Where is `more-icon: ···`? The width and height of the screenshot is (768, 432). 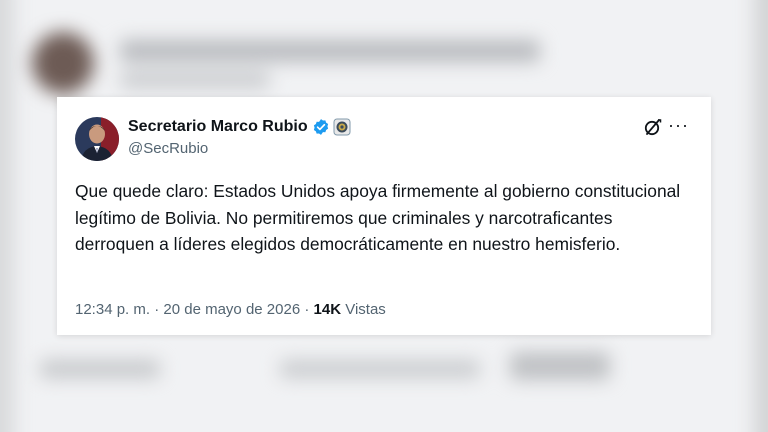
more-icon: ··· is located at coordinates (678, 125).